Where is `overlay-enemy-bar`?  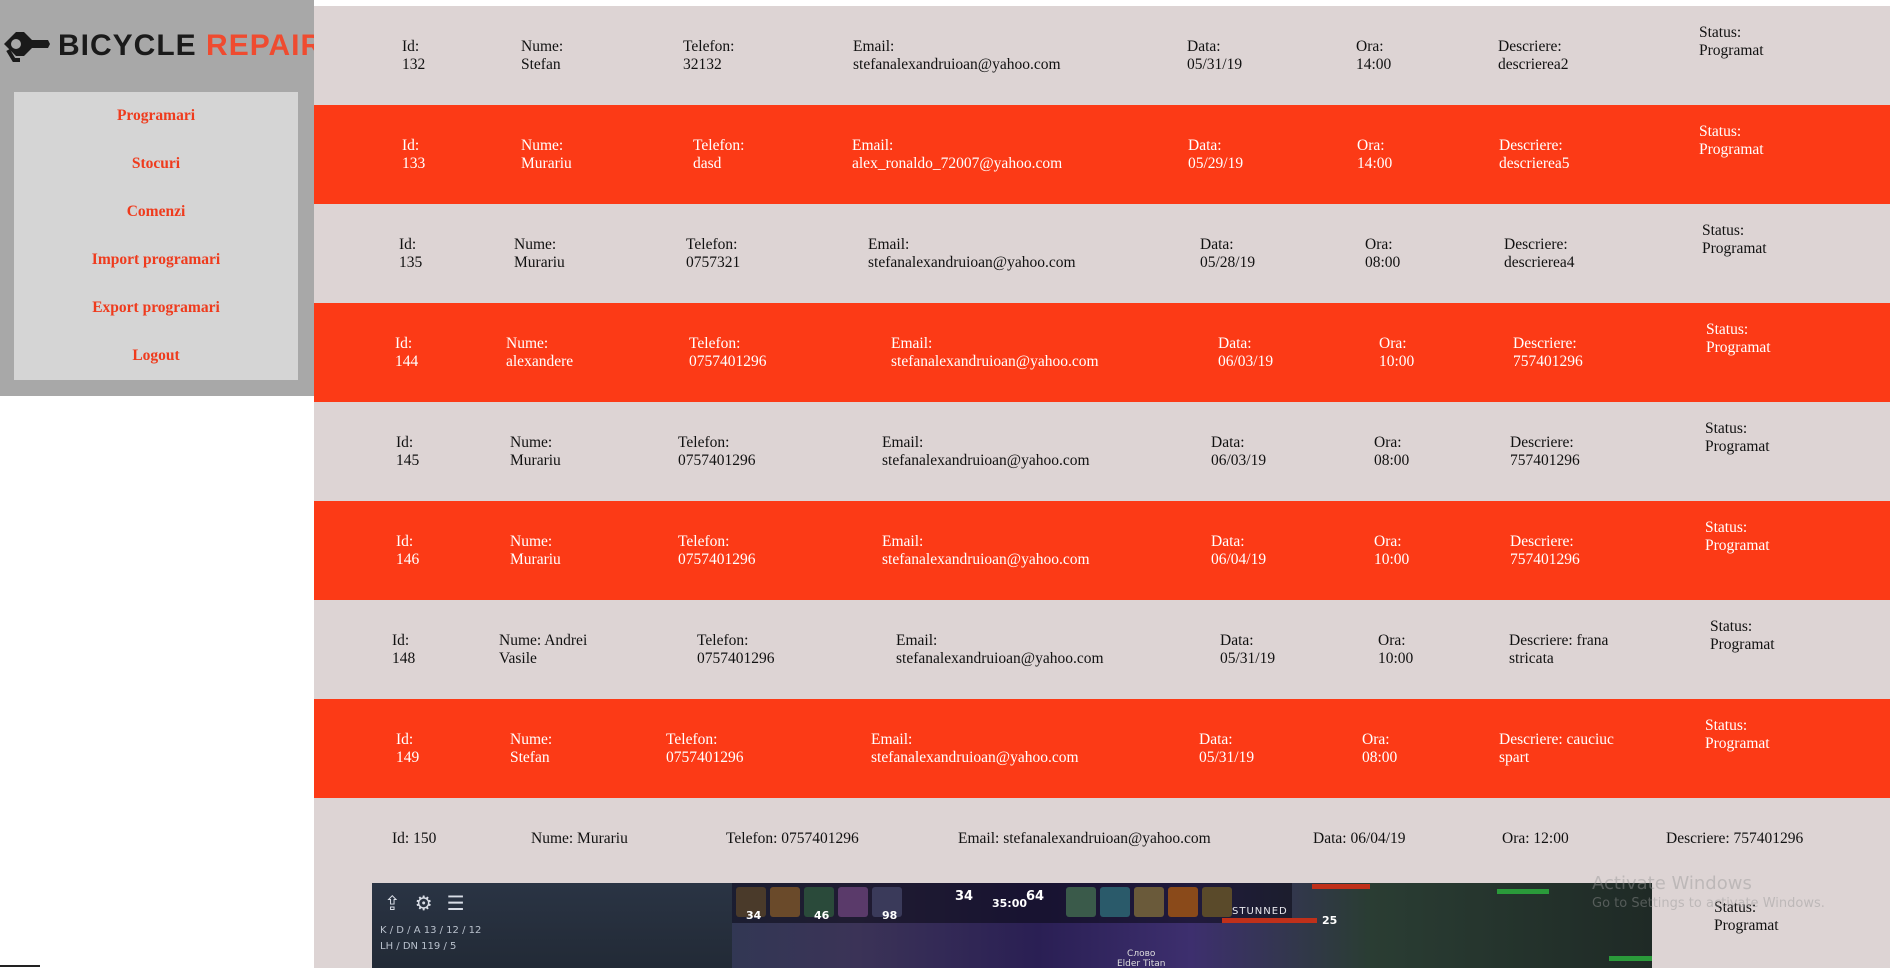 overlay-enemy-bar is located at coordinates (1341, 886).